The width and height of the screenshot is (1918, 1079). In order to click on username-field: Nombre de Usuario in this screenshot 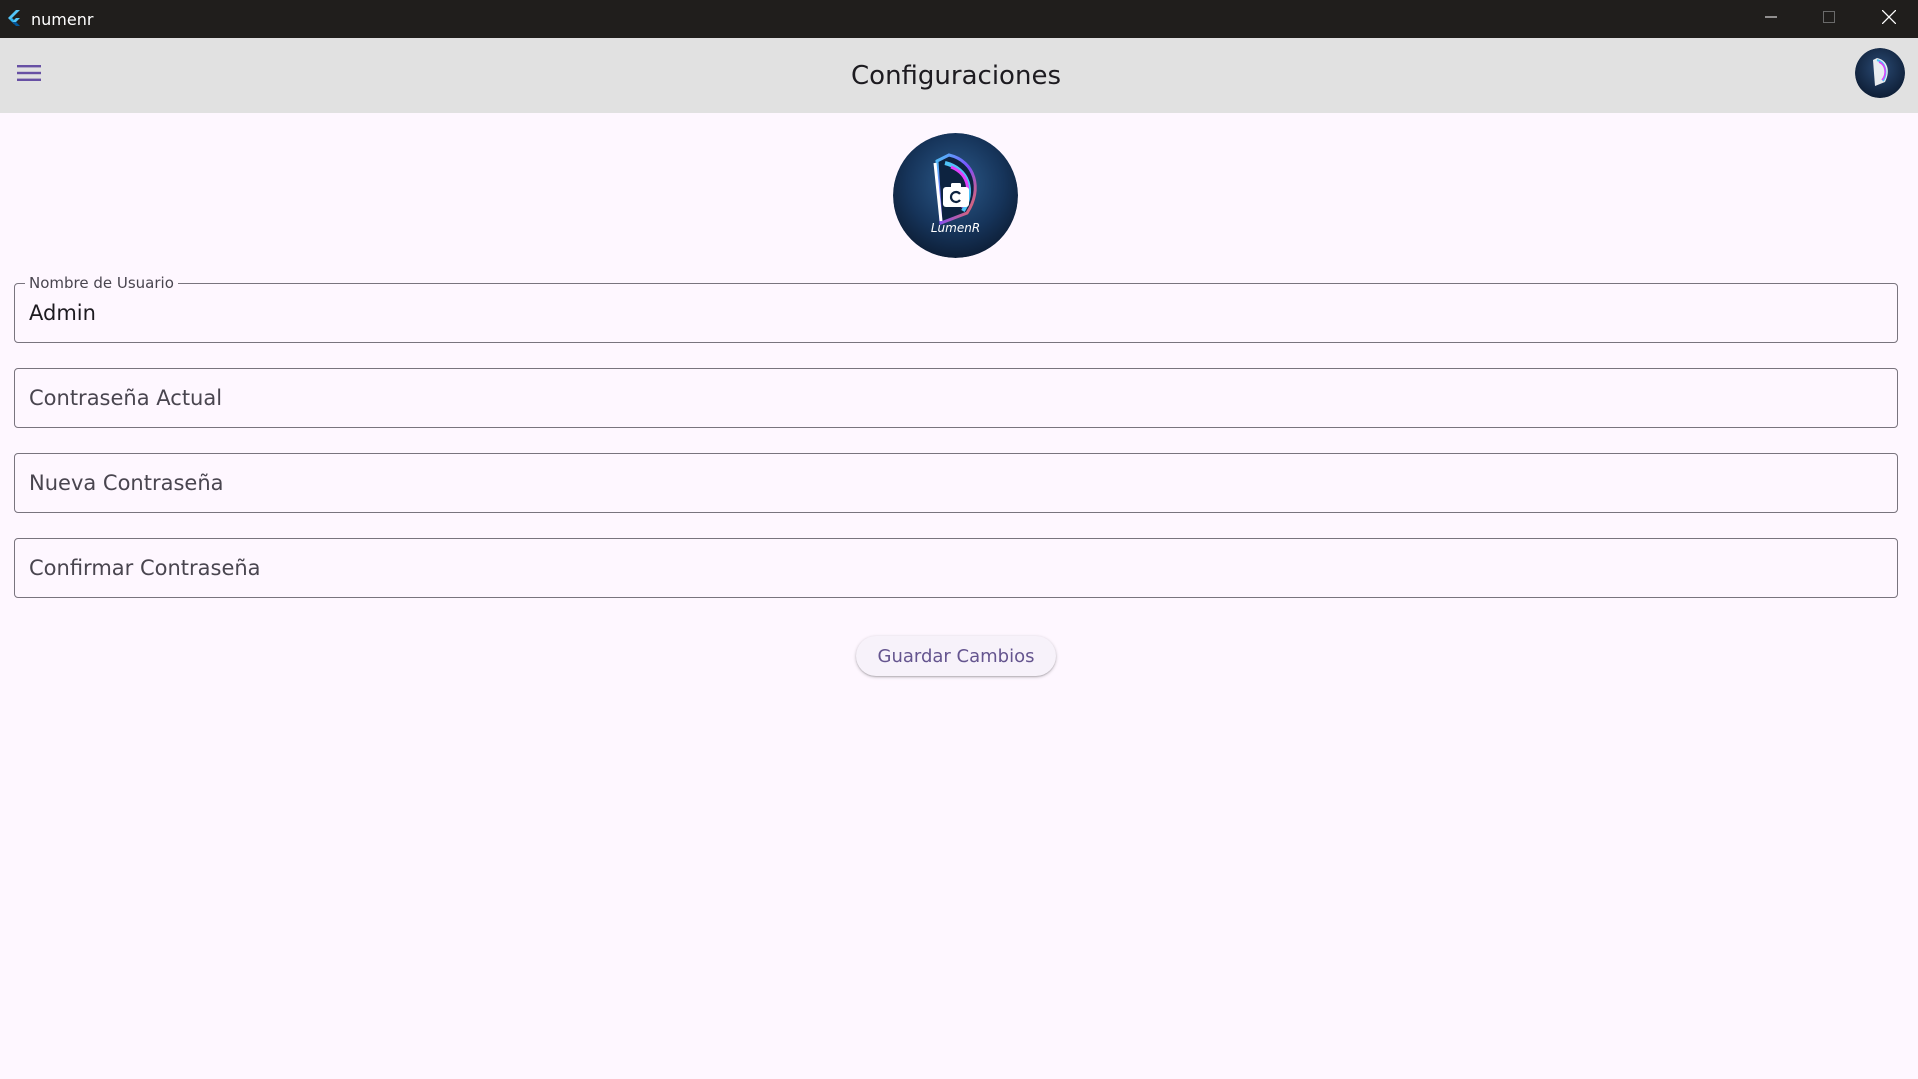, I will do `click(956, 308)`.